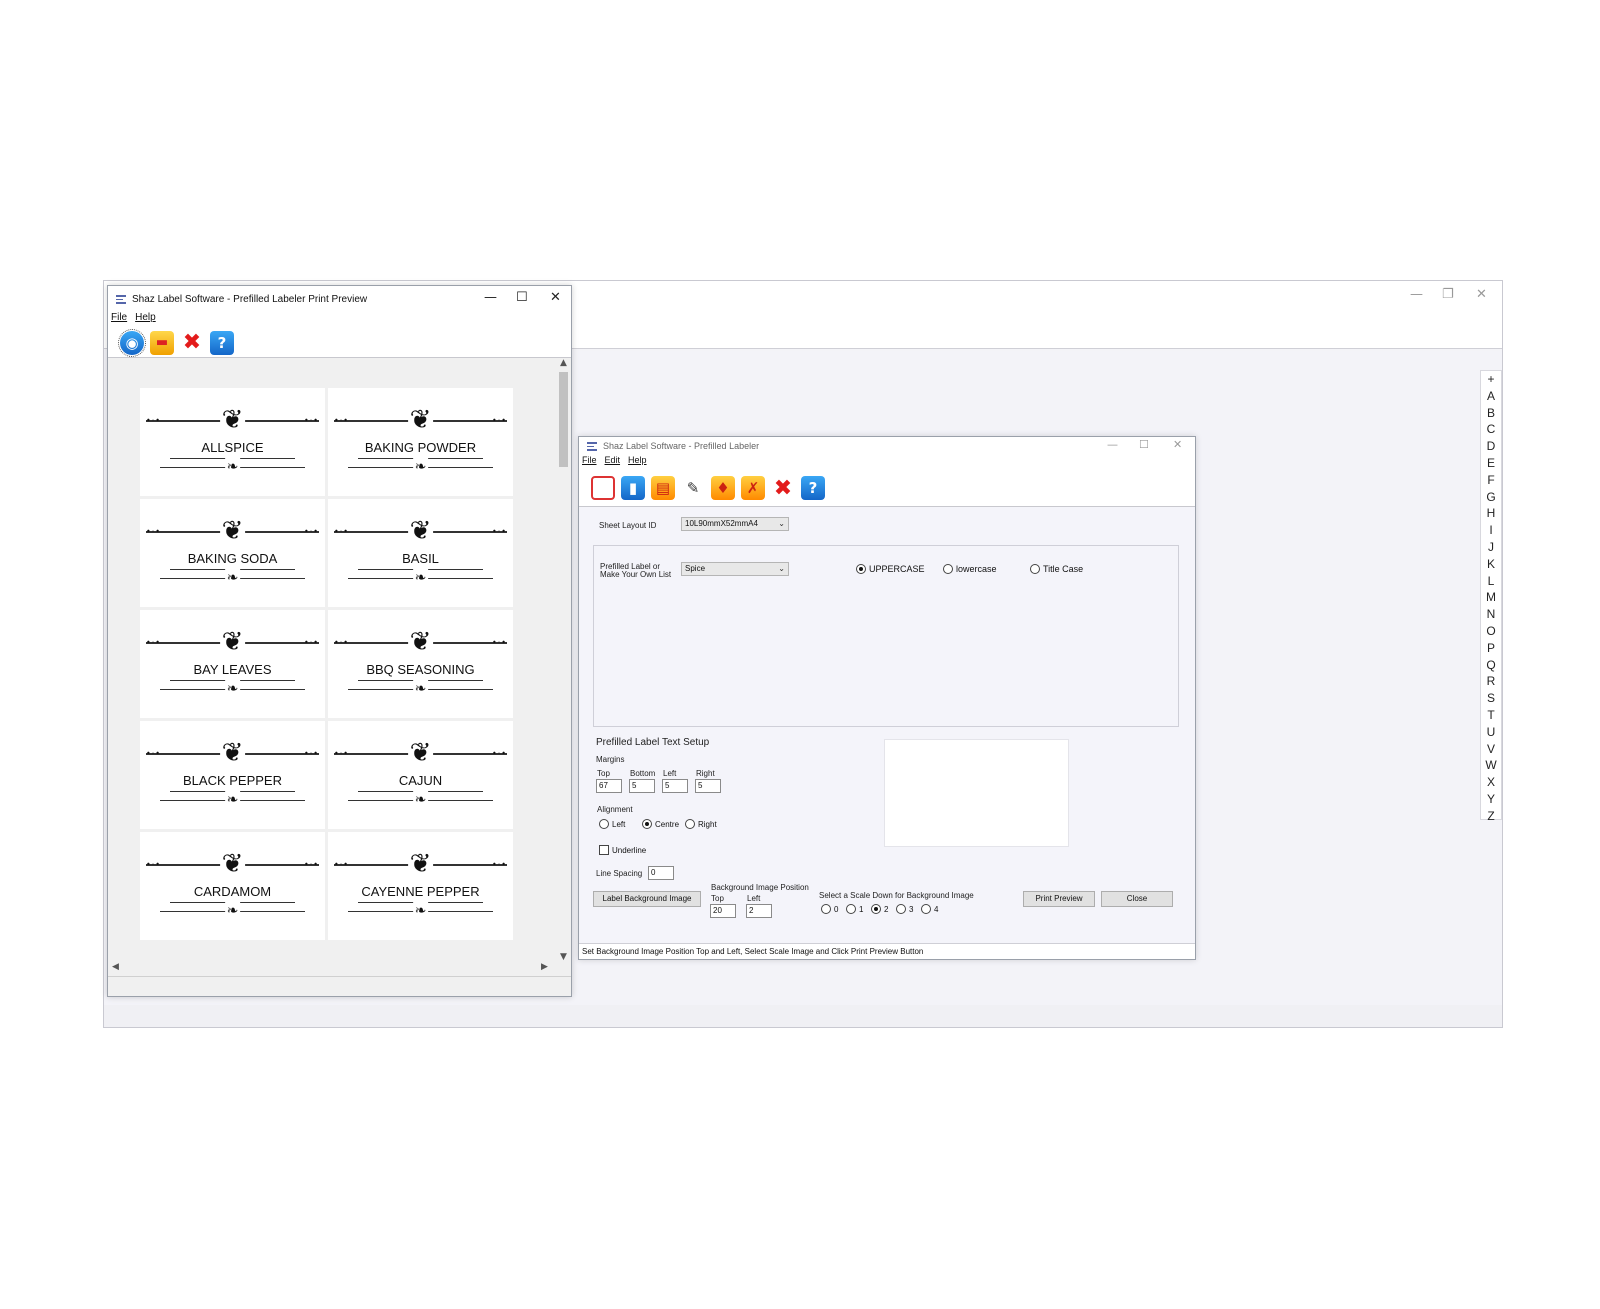  What do you see at coordinates (1491, 665) in the screenshot?
I see `alphabet-item-q: Q` at bounding box center [1491, 665].